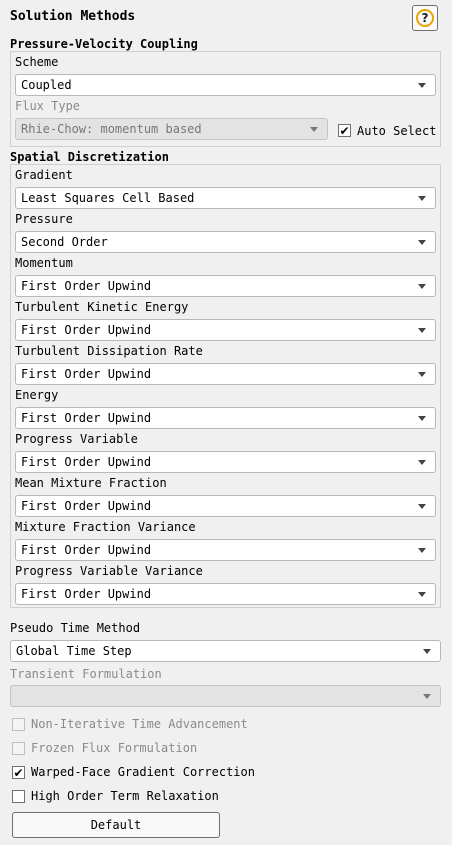 The height and width of the screenshot is (845, 452). What do you see at coordinates (225, 594) in the screenshot?
I see `progress-variable-variance-dropdown: First Order Upwind` at bounding box center [225, 594].